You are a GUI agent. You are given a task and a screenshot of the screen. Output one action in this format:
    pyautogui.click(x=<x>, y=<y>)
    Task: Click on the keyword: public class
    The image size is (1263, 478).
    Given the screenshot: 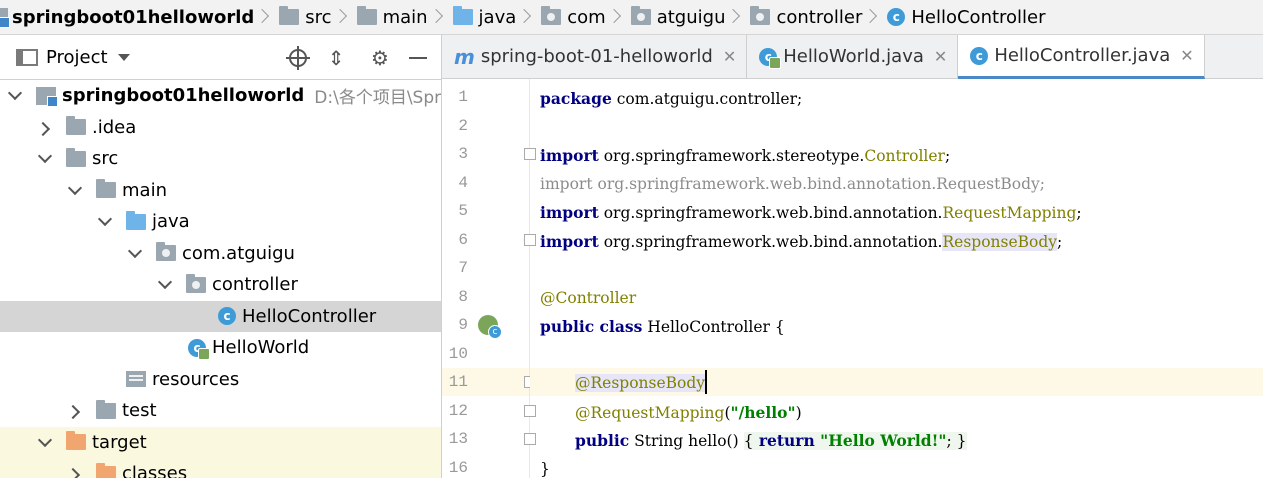 What is the action you would take?
    pyautogui.click(x=591, y=326)
    